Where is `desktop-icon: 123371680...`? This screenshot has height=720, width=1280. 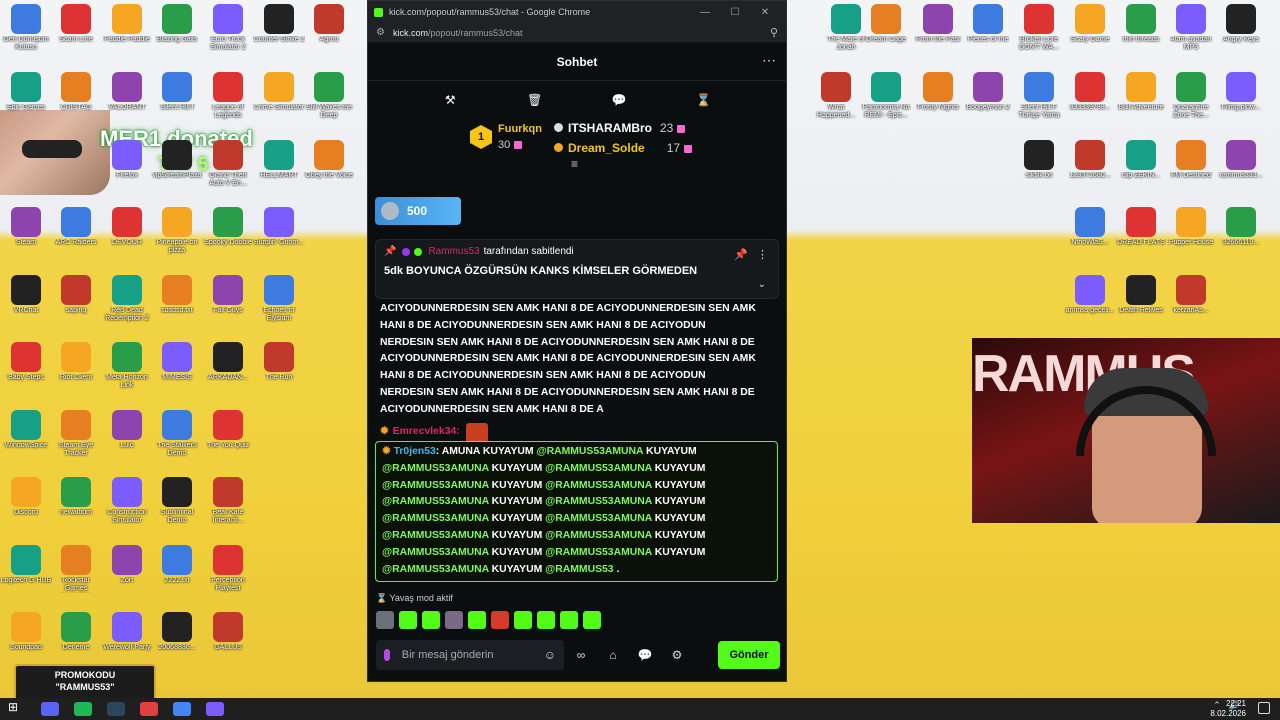
desktop-icon: 123371680... is located at coordinates (1090, 160).